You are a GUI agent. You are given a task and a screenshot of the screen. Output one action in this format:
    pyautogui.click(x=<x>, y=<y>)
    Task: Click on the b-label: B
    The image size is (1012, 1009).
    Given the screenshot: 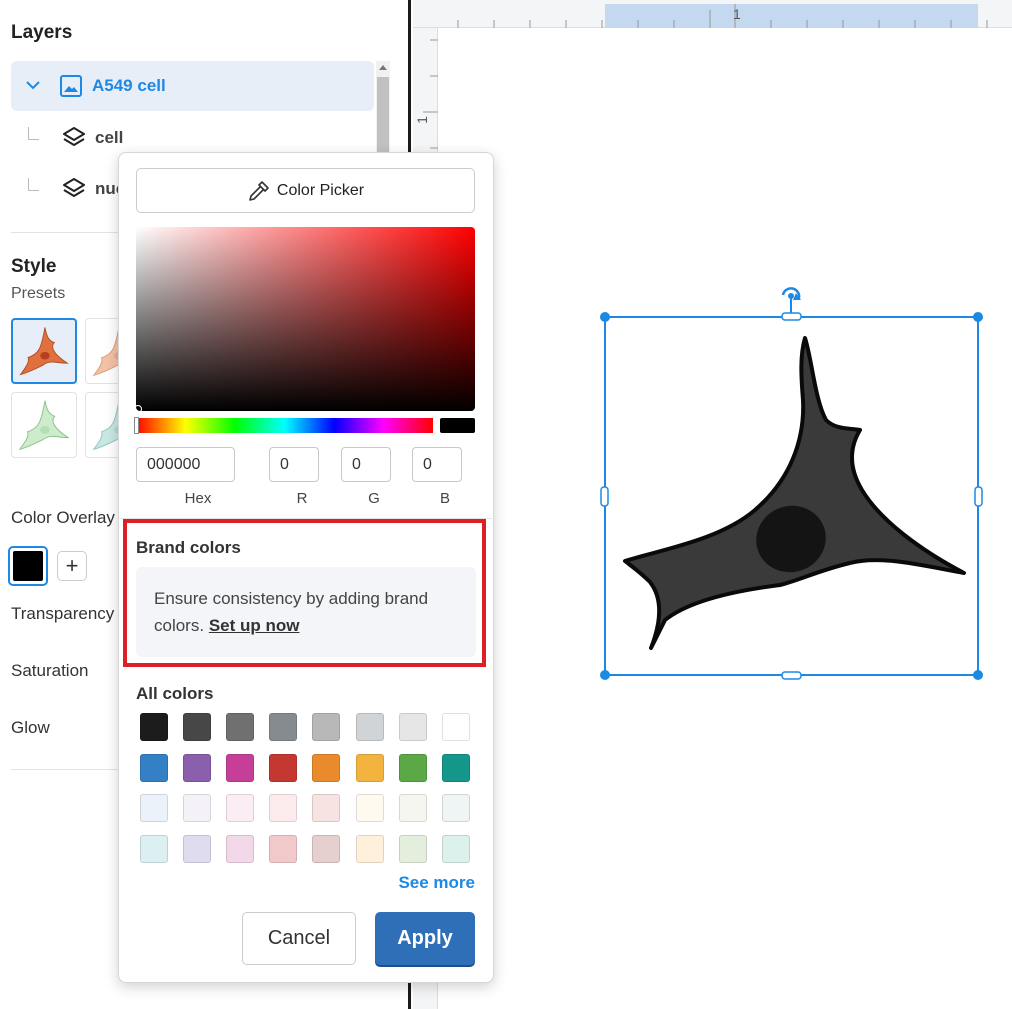 What is the action you would take?
    pyautogui.click(x=444, y=498)
    